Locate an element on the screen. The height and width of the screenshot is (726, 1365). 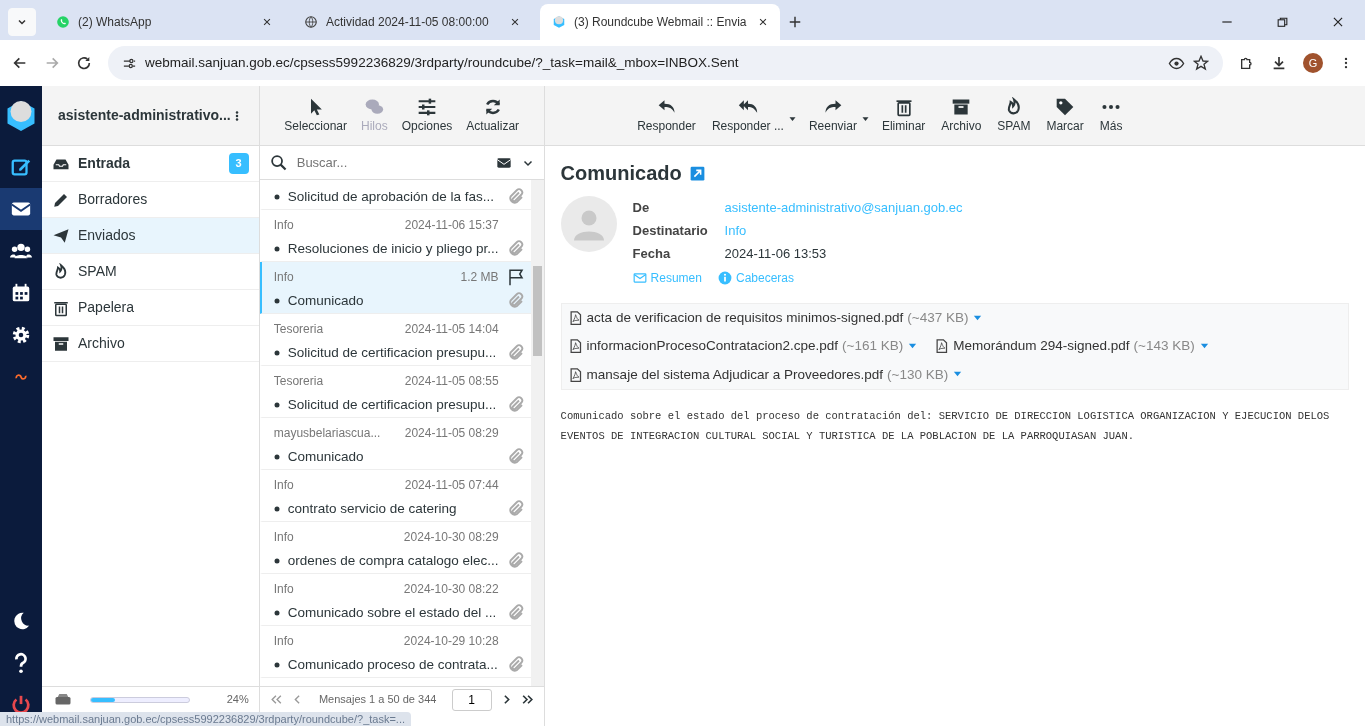
attachment-link: mansaje del sistema Adjudicar a Proveedores.pdf (~130 KB) is located at coordinates (765, 374).